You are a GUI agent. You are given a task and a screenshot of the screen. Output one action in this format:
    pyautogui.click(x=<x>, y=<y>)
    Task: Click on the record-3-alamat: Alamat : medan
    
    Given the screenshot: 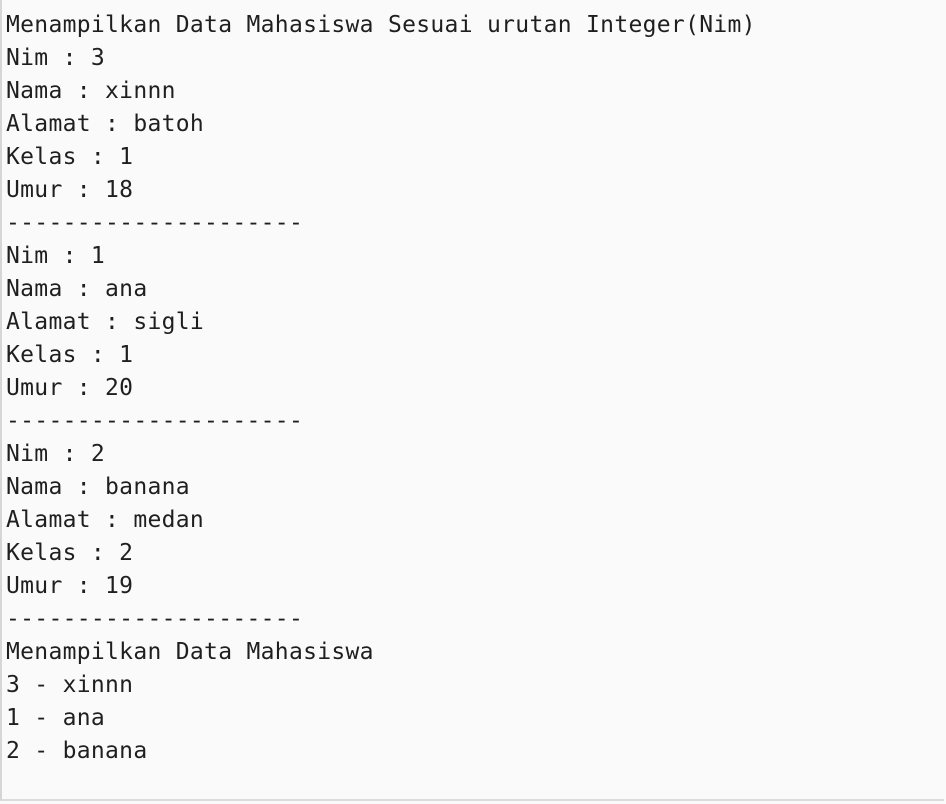 What is the action you would take?
    pyautogui.click(x=105, y=520)
    